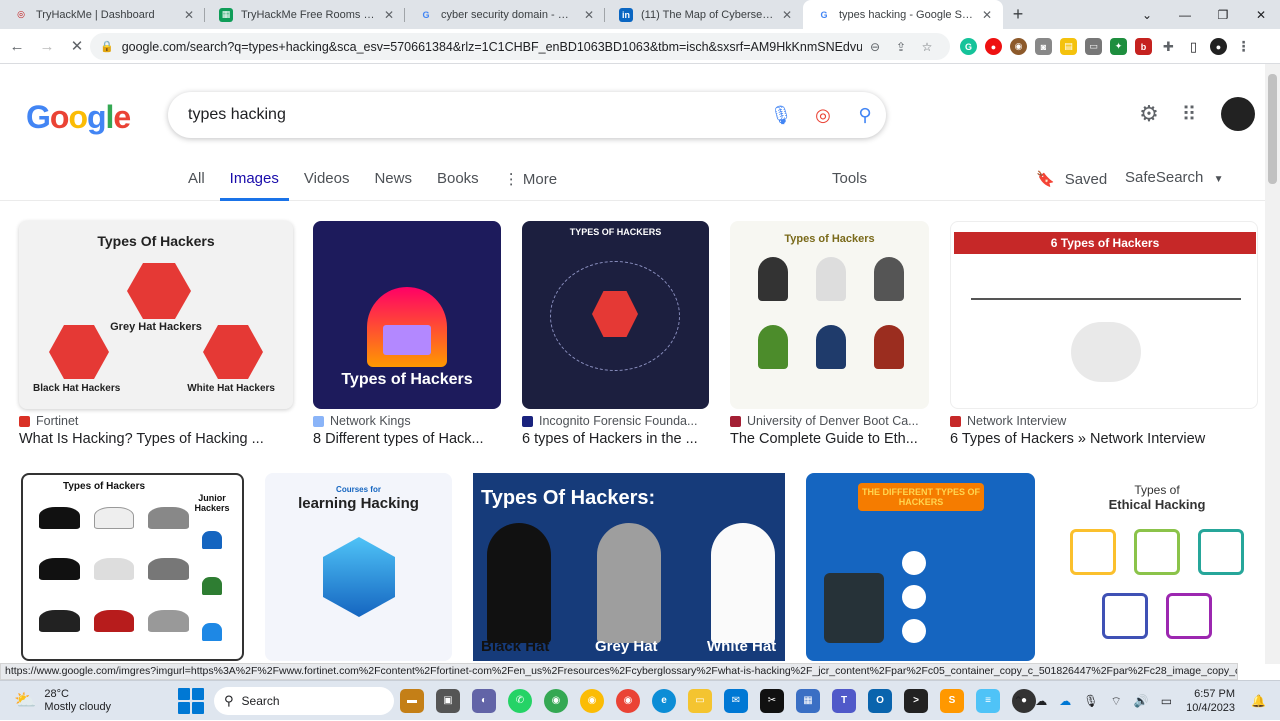 Image resolution: width=1280 pixels, height=721 pixels. I want to click on image-result: Types of Ethical Hacking, so click(1157, 567).